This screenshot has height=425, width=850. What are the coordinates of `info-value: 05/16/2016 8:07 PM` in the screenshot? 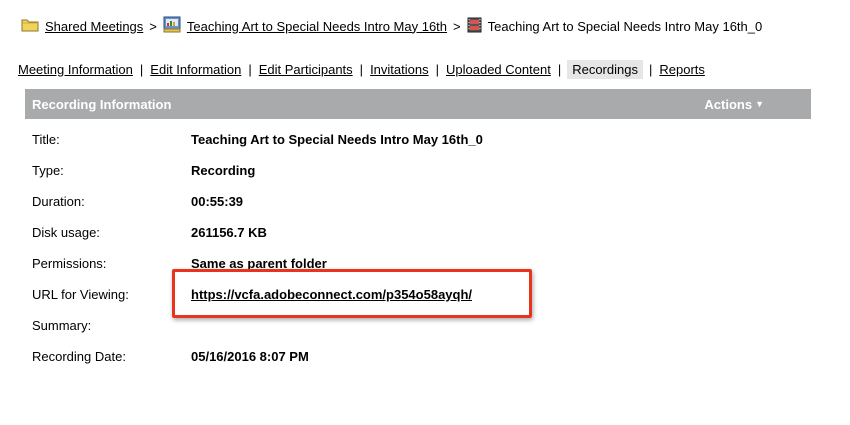 It's located at (250, 356).